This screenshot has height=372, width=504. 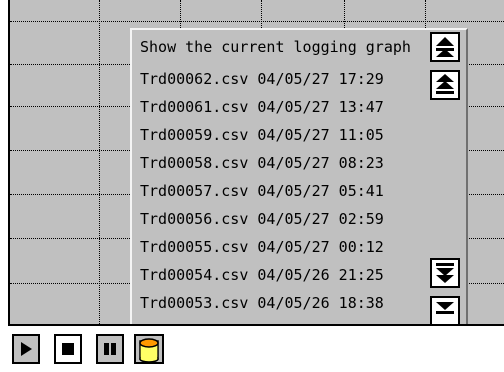 What do you see at coordinates (286, 79) in the screenshot?
I see `file-item: Trd00062.csv 04/05/27 17:29` at bounding box center [286, 79].